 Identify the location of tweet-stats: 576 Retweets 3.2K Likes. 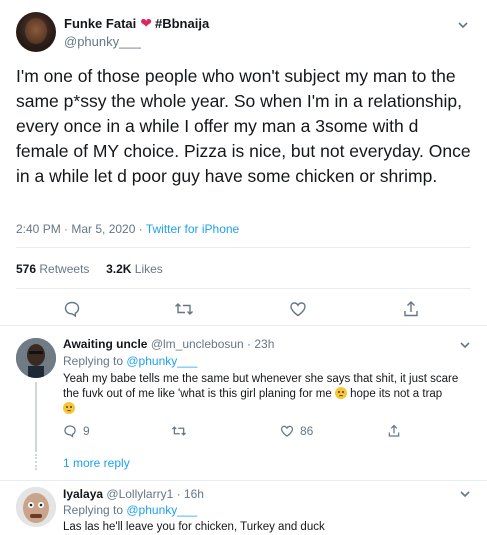
(89, 269).